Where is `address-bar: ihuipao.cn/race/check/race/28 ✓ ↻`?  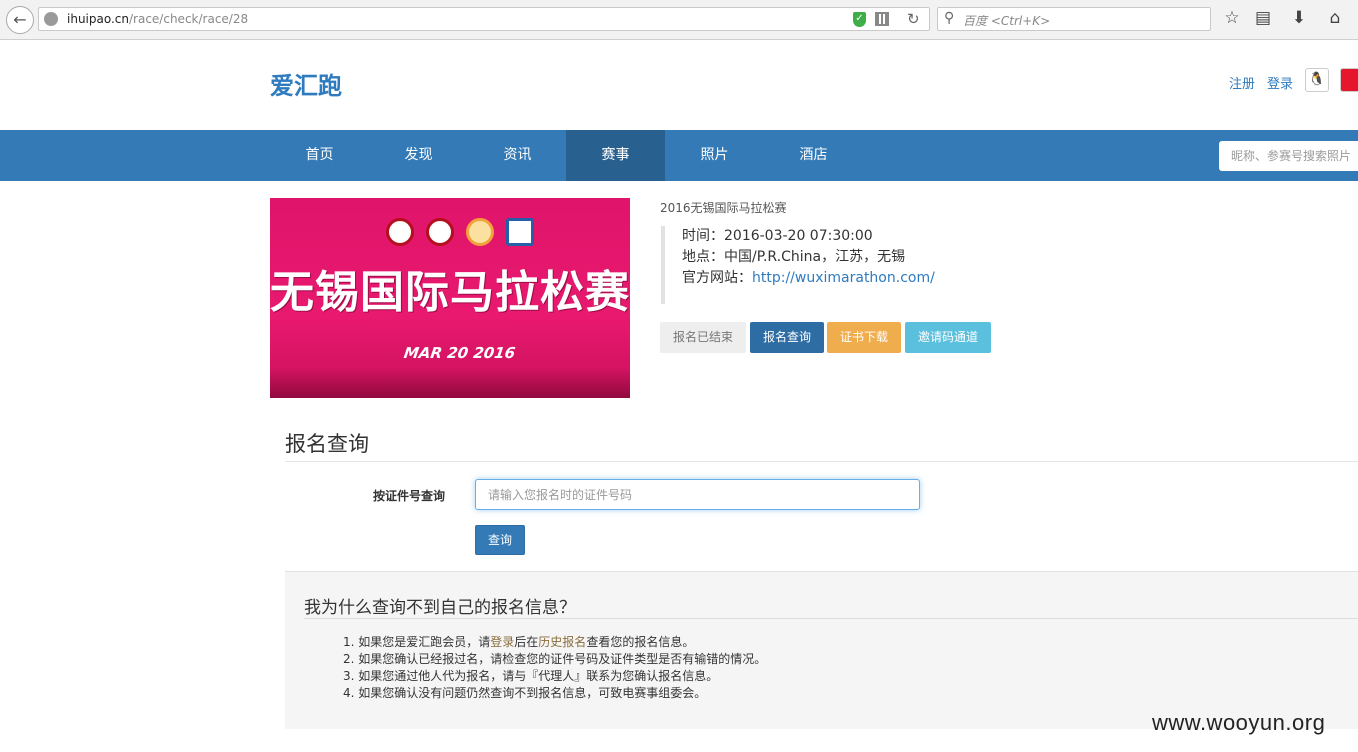 address-bar: ihuipao.cn/race/check/race/28 ✓ ↻ is located at coordinates (484, 19).